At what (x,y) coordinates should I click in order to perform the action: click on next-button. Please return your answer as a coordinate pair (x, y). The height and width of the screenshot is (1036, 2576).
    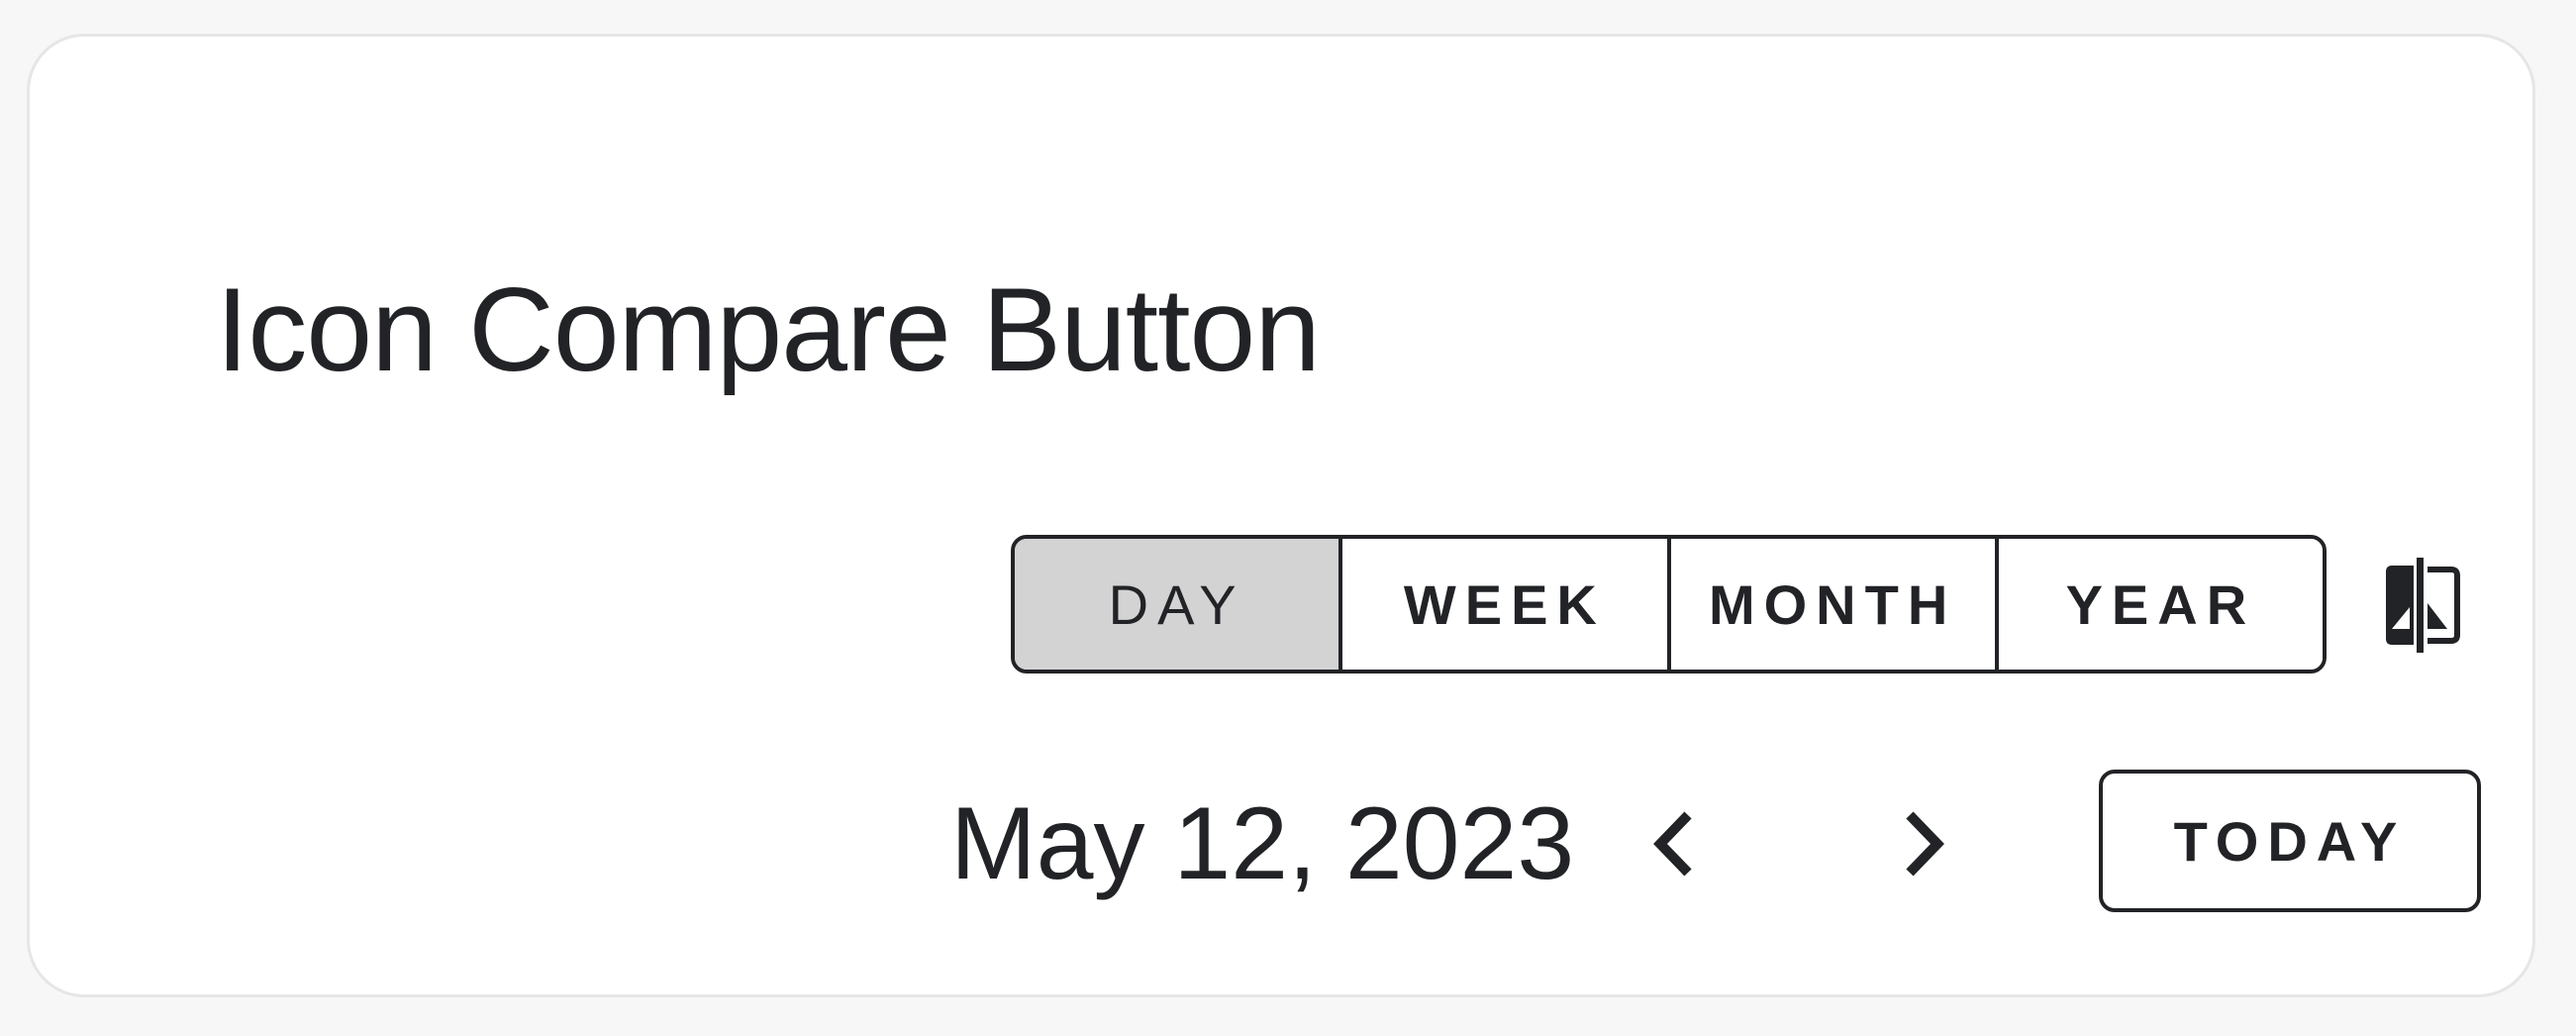
    Looking at the image, I should click on (1922, 844).